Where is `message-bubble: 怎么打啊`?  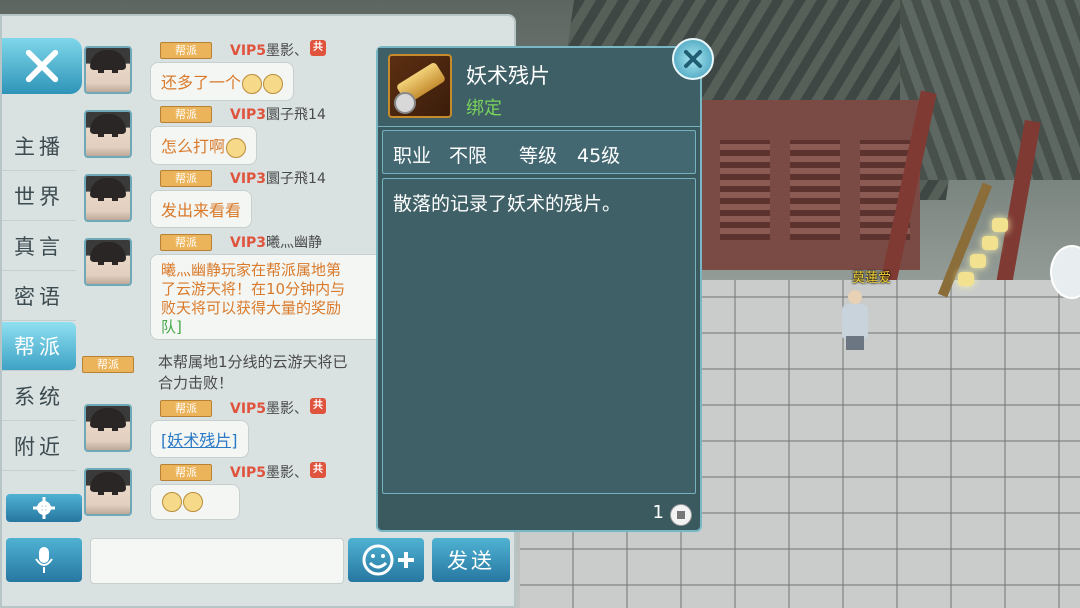
message-bubble: 怎么打啊 is located at coordinates (204, 145).